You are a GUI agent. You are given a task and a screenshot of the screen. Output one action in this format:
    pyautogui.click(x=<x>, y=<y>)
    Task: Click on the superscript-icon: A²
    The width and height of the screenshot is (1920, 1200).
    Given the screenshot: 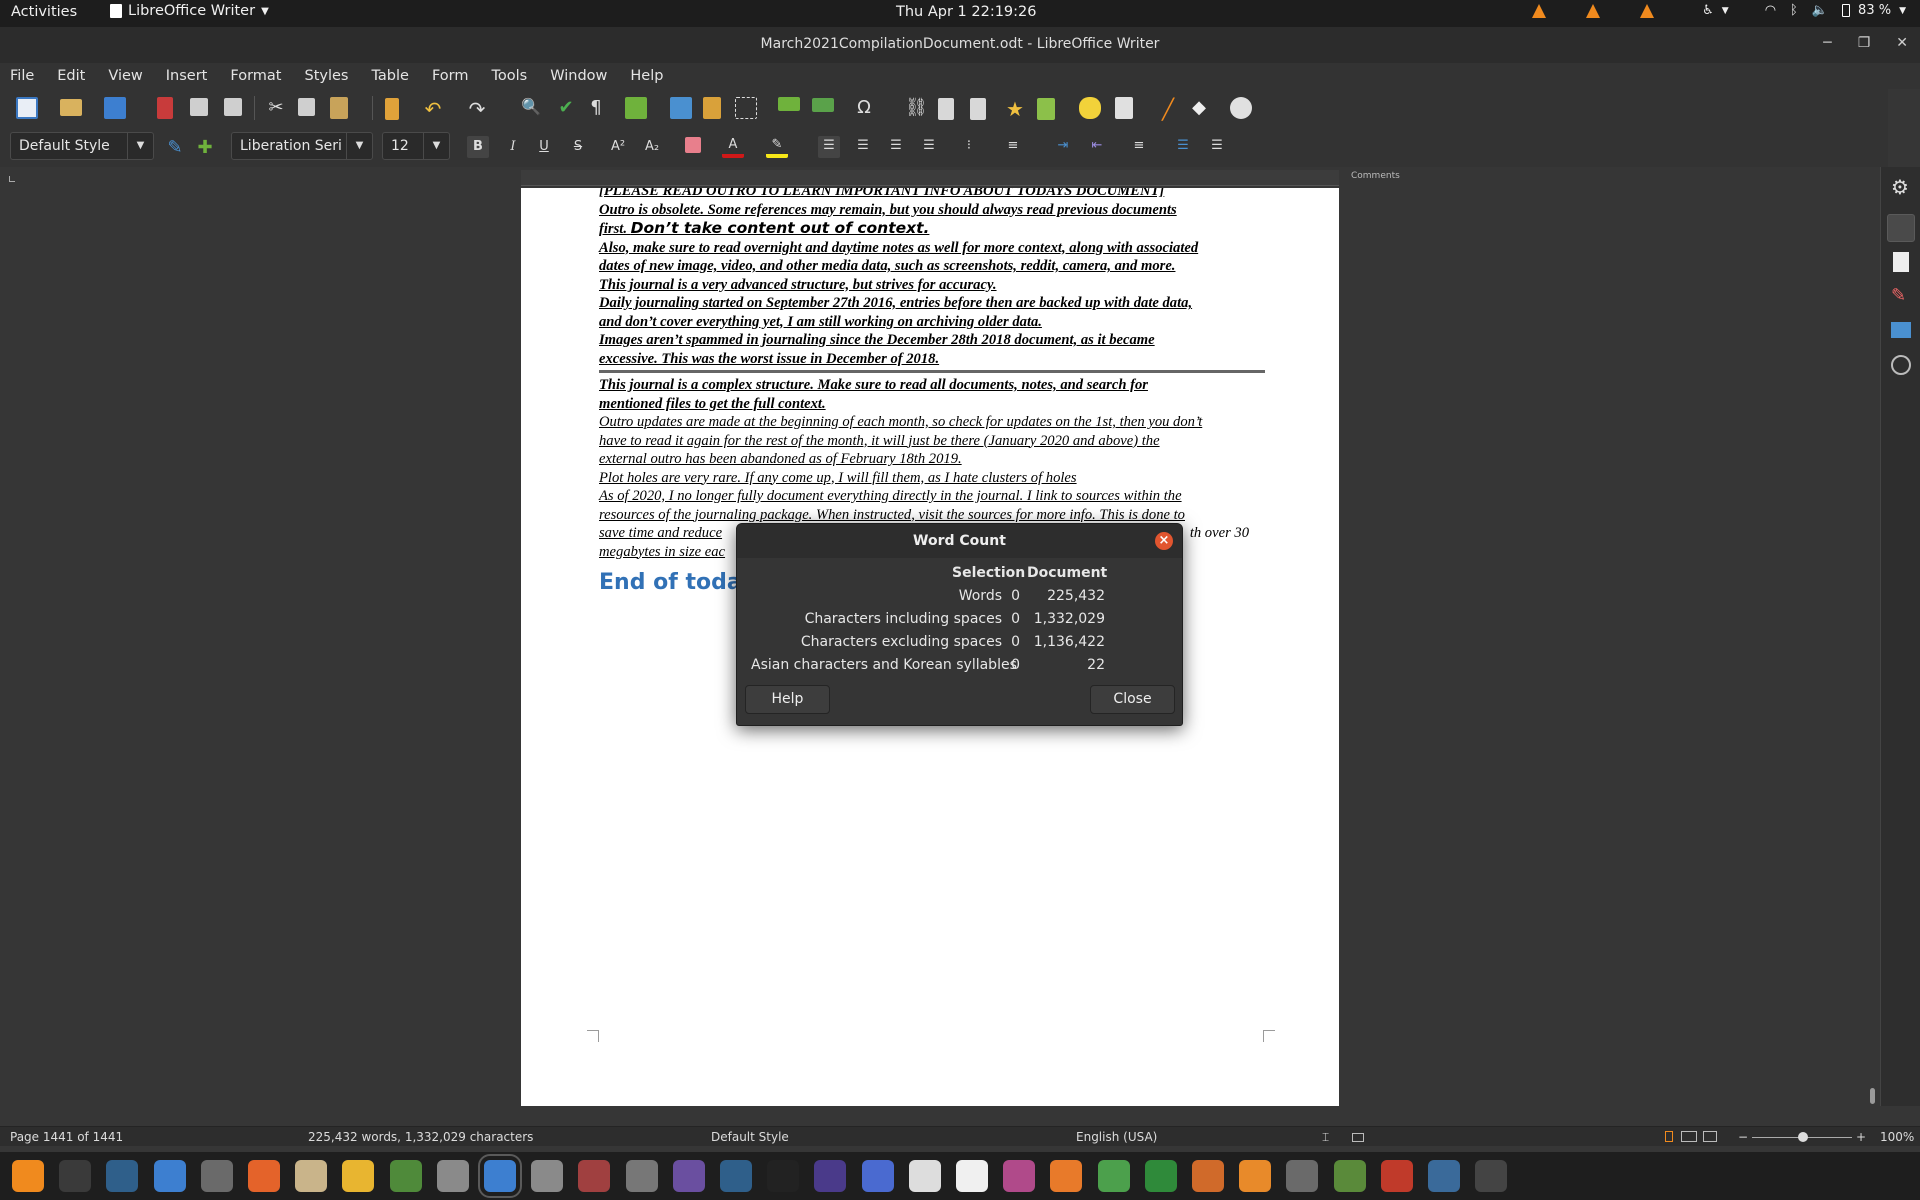 What is the action you would take?
    pyautogui.click(x=618, y=147)
    